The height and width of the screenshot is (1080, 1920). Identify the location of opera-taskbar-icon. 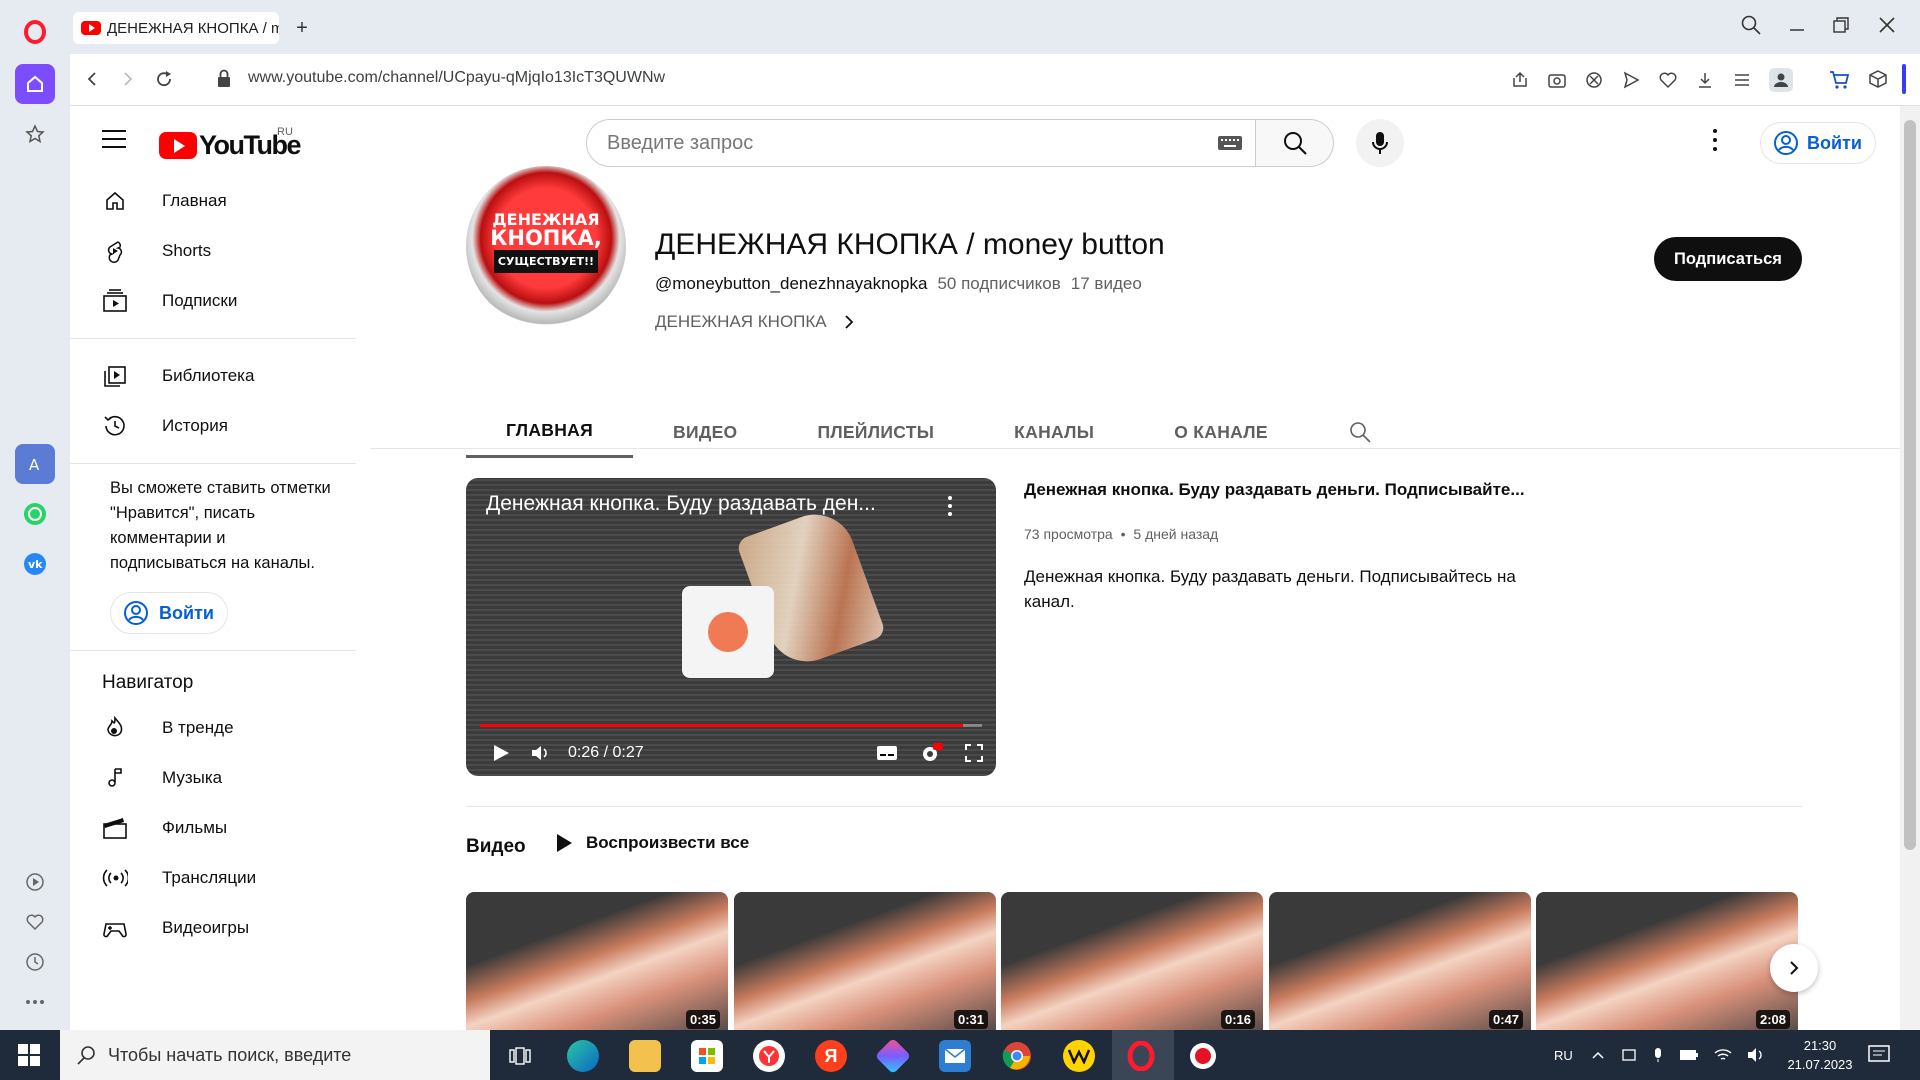
(1141, 1056).